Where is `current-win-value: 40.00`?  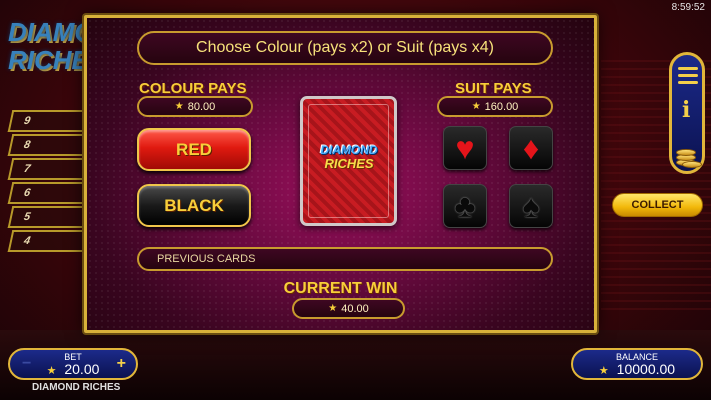
current-win-value: 40.00 is located at coordinates (355, 308).